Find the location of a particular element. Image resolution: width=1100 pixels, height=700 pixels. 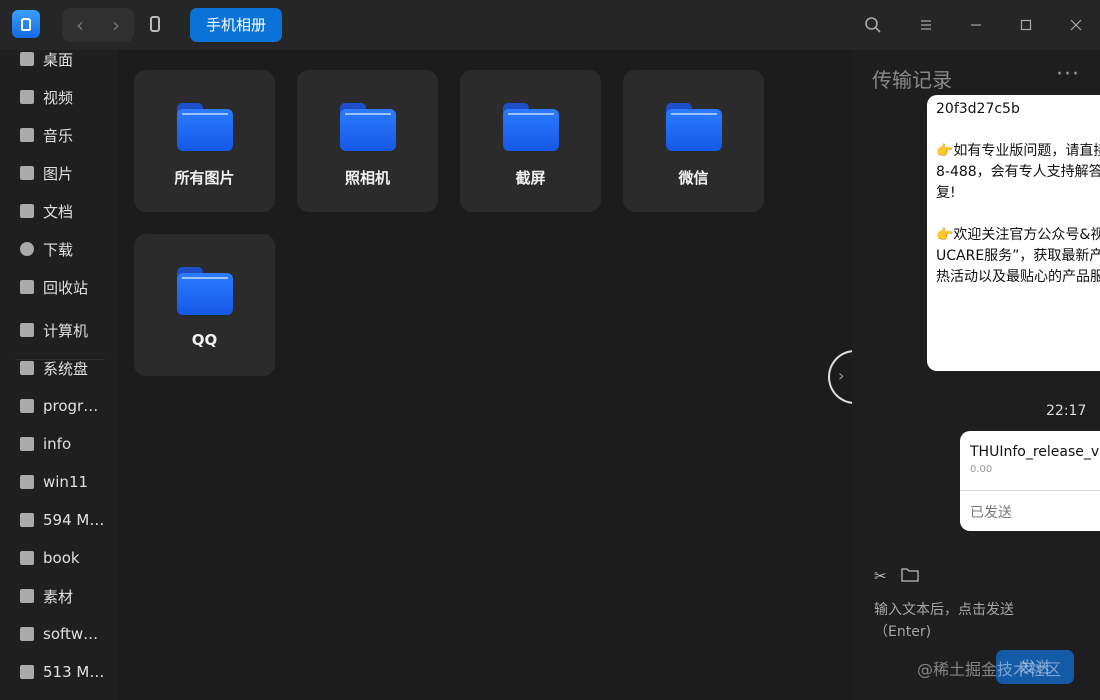

scissors-icon: ✂ is located at coordinates (880, 576).